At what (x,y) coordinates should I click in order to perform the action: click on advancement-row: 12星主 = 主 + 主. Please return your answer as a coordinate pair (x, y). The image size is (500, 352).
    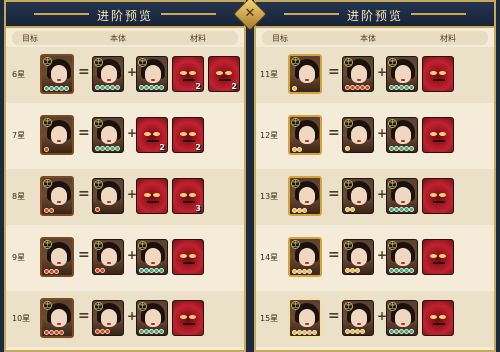
    Looking at the image, I should click on (375, 136).